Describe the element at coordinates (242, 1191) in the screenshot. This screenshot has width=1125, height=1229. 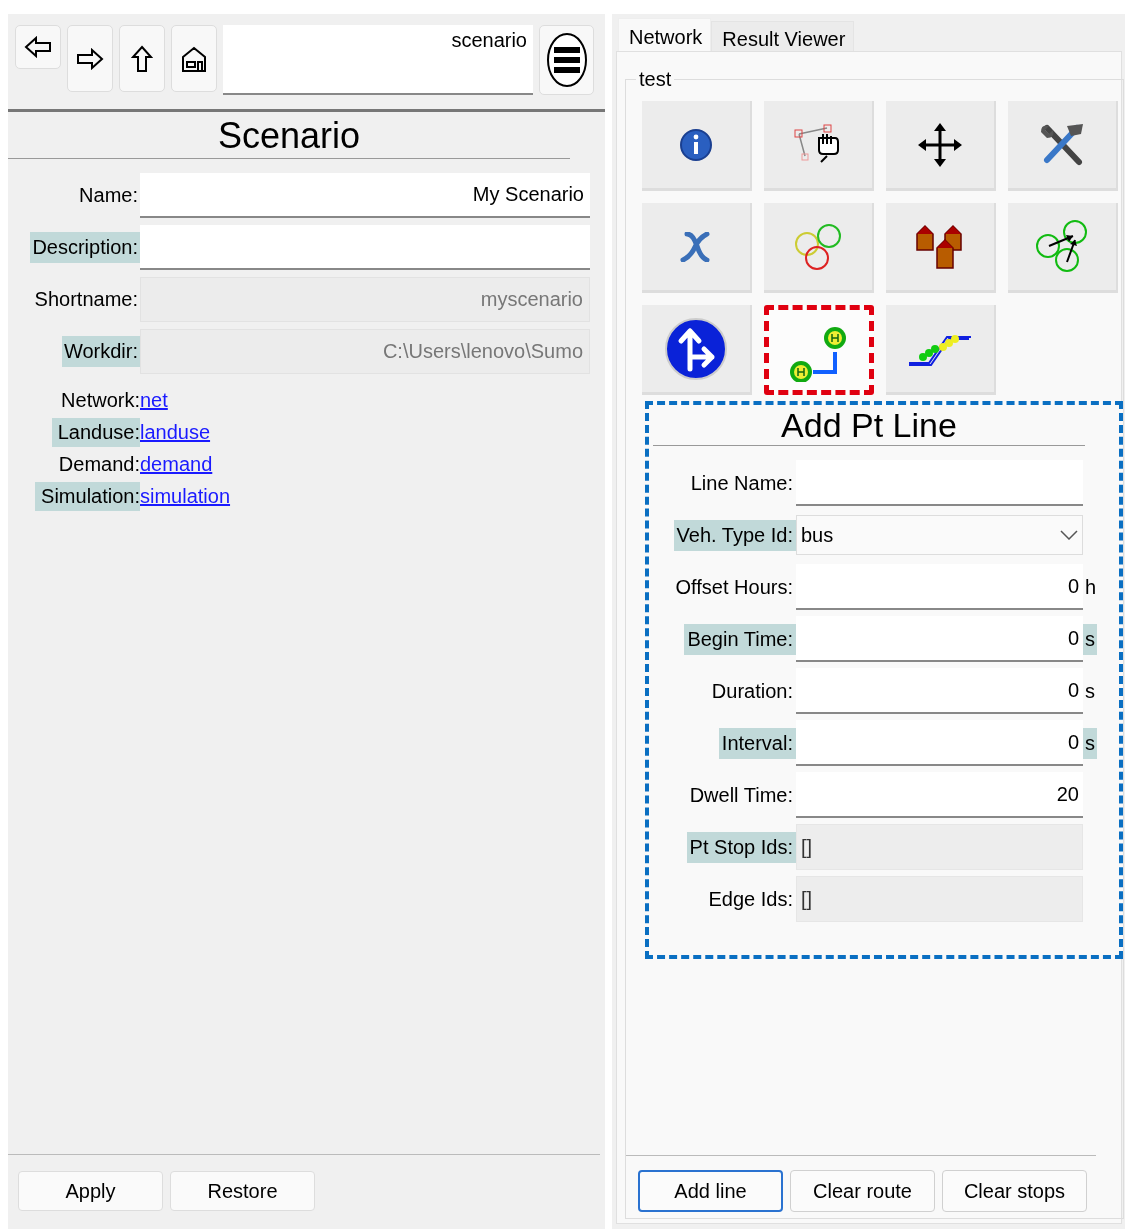
I see `restore-button: Restore` at that location.